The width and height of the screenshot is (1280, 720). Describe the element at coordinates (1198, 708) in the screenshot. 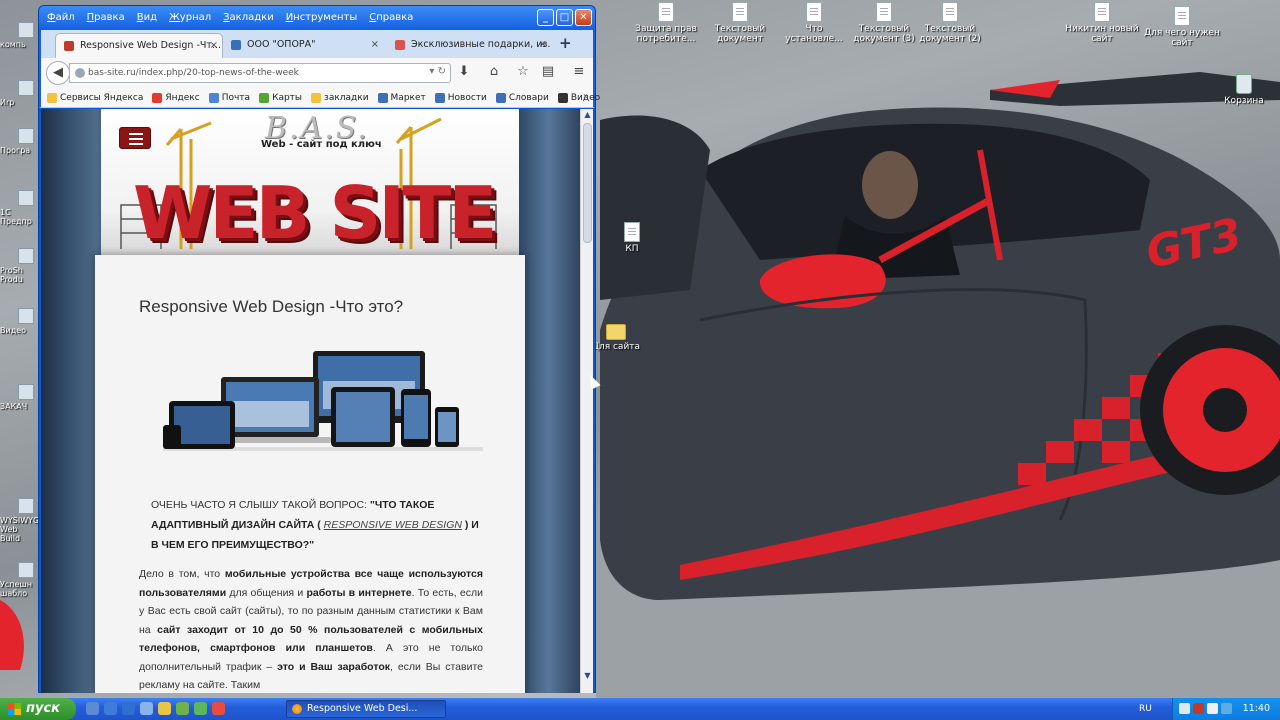

I see `antivirus-icon` at that location.